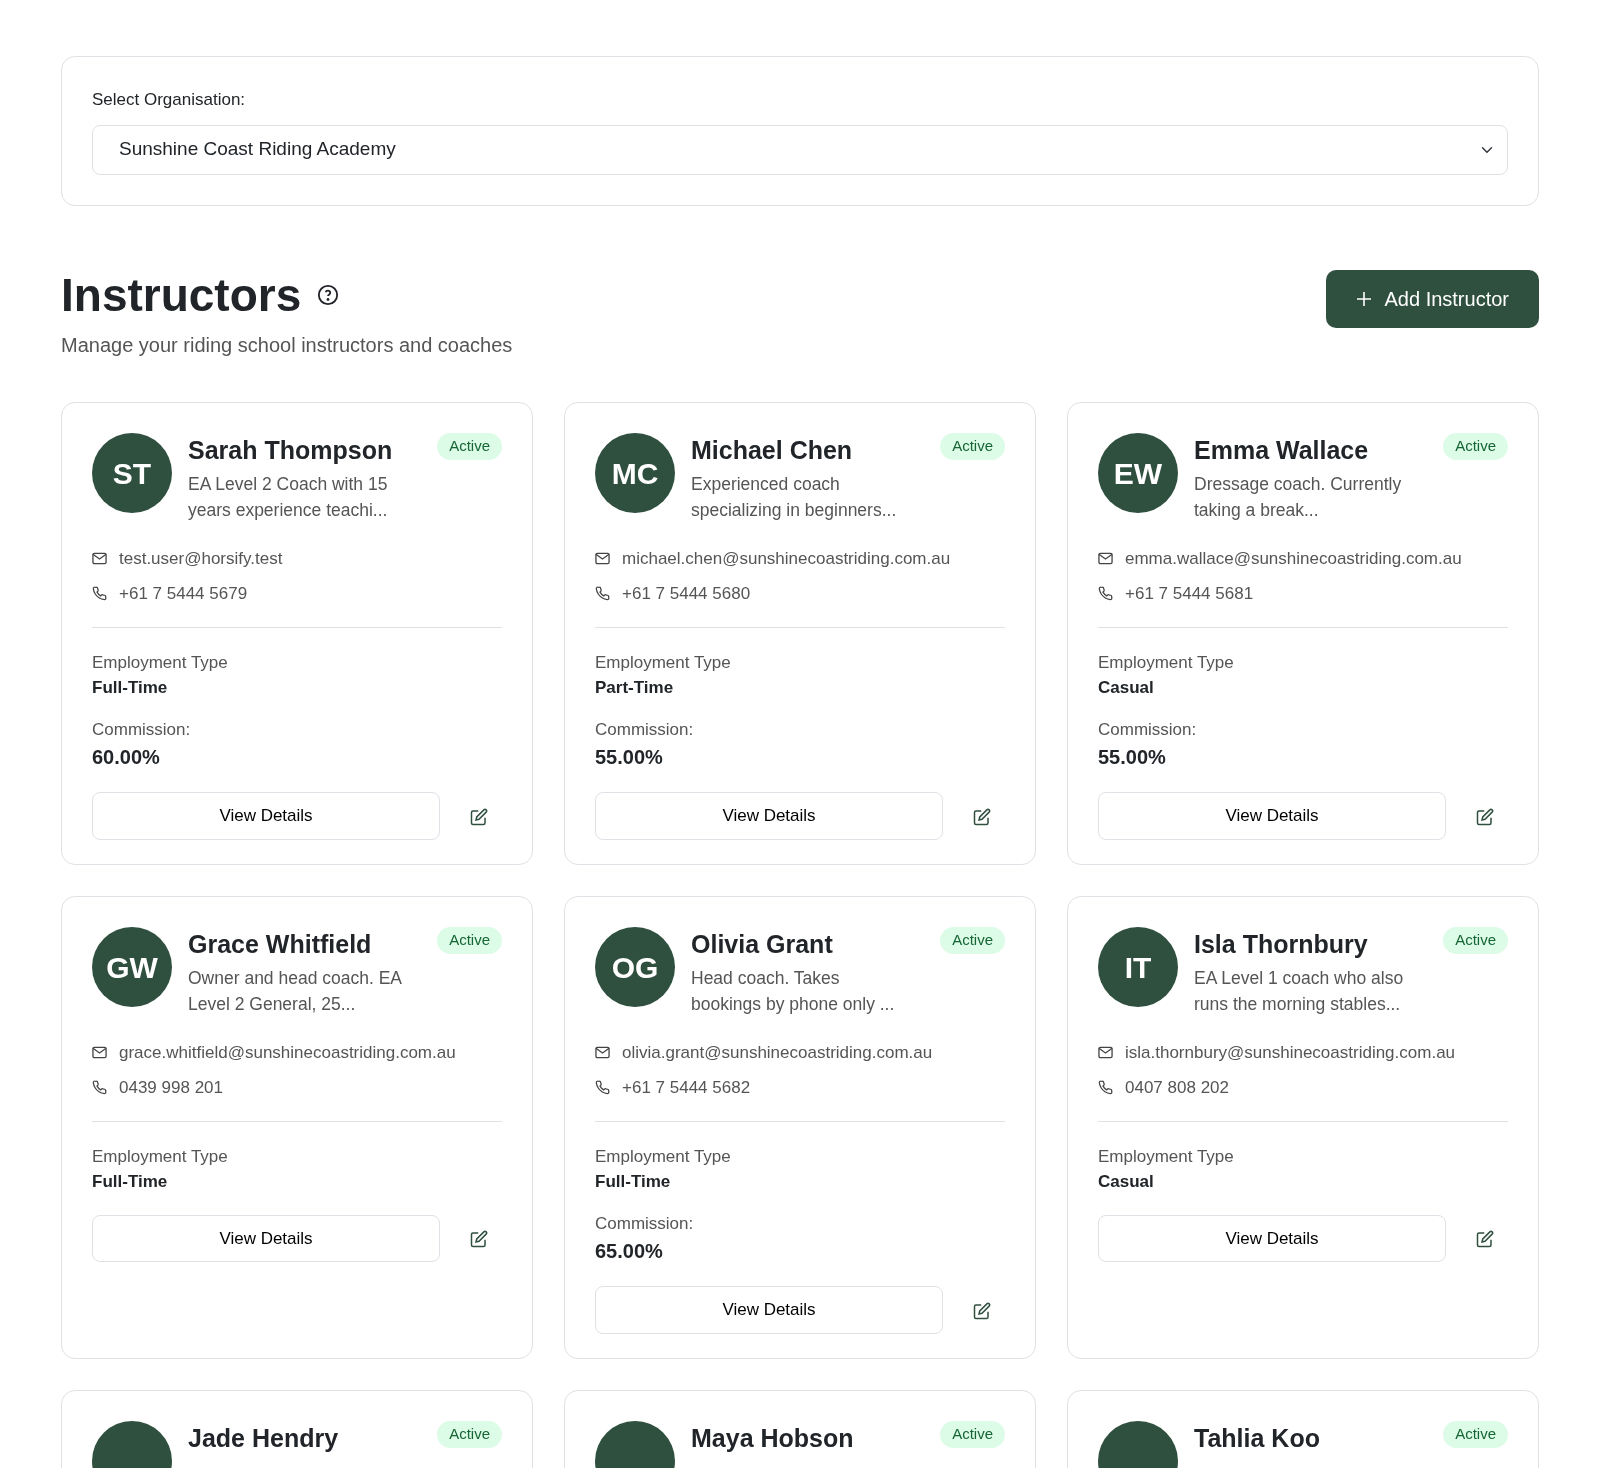 Image resolution: width=1600 pixels, height=1468 pixels. Describe the element at coordinates (169, 100) in the screenshot. I see `organisation-label: Select Organisation:` at that location.